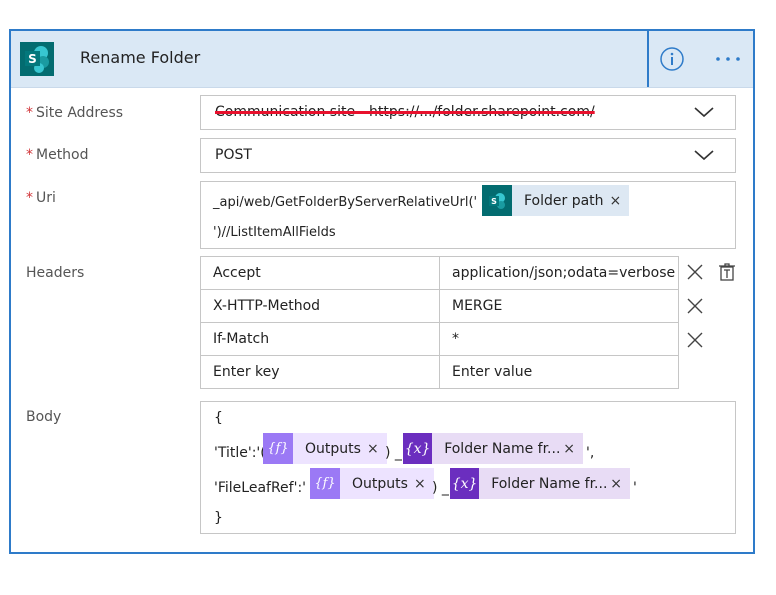 This screenshot has width=776, height=595. Describe the element at coordinates (635, 488) in the screenshot. I see `body-fileleafref-suffix: '` at that location.